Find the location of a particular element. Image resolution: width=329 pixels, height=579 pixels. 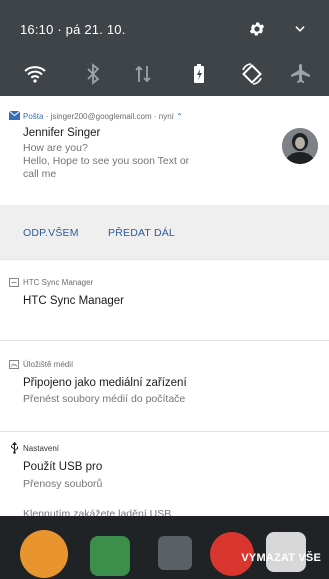

gear-icon is located at coordinates (257, 29).